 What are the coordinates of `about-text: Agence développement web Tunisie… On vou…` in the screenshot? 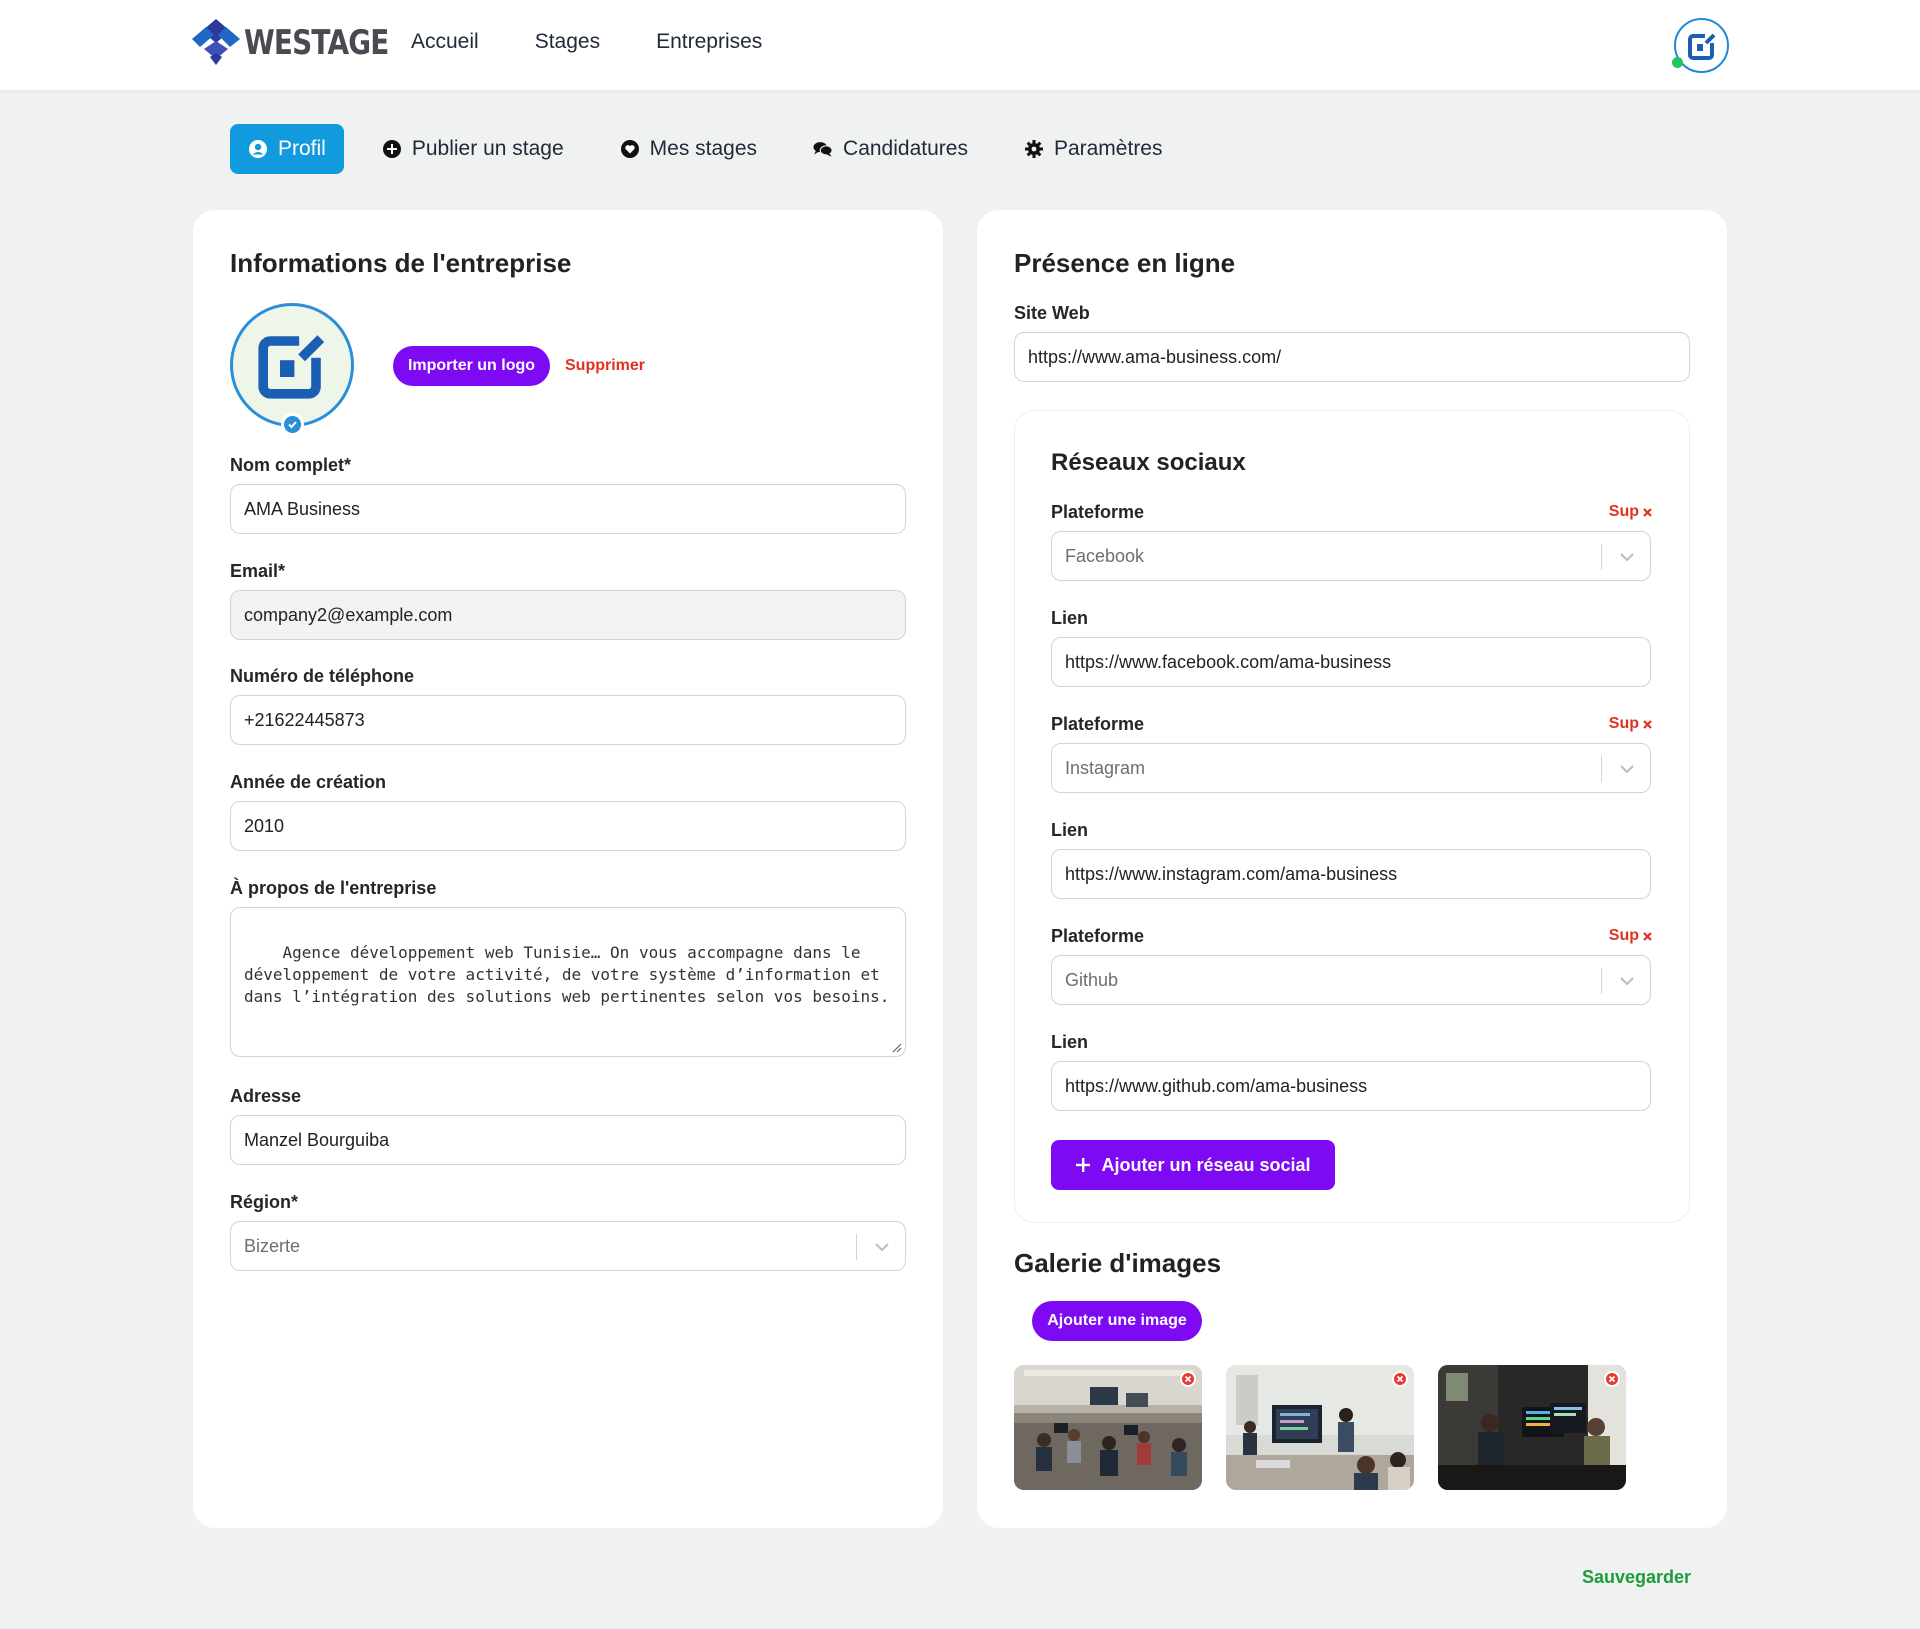 It's located at (567, 974).